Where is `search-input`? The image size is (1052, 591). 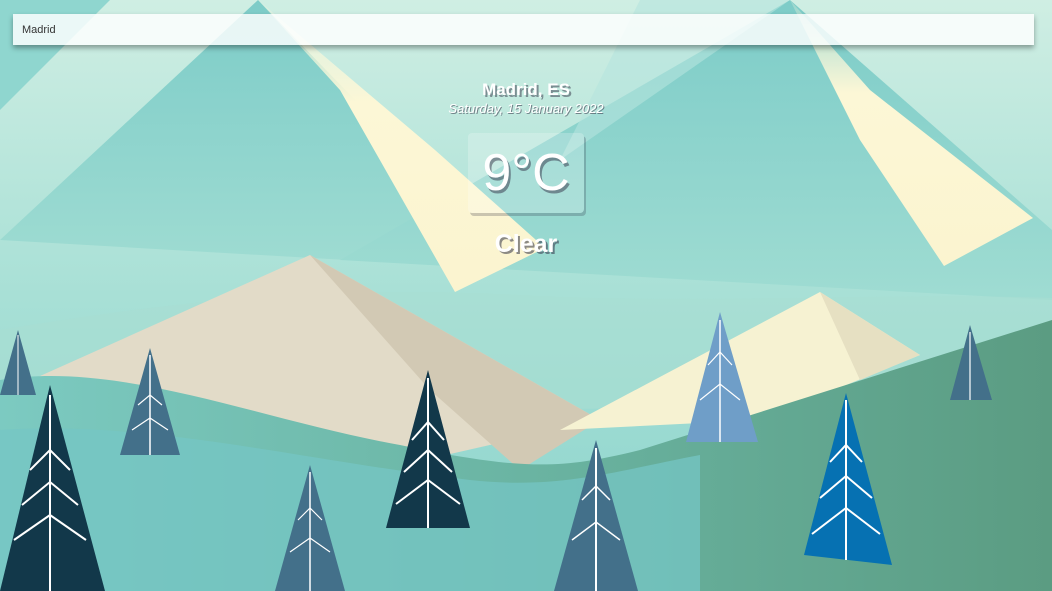
search-input is located at coordinates (523, 29).